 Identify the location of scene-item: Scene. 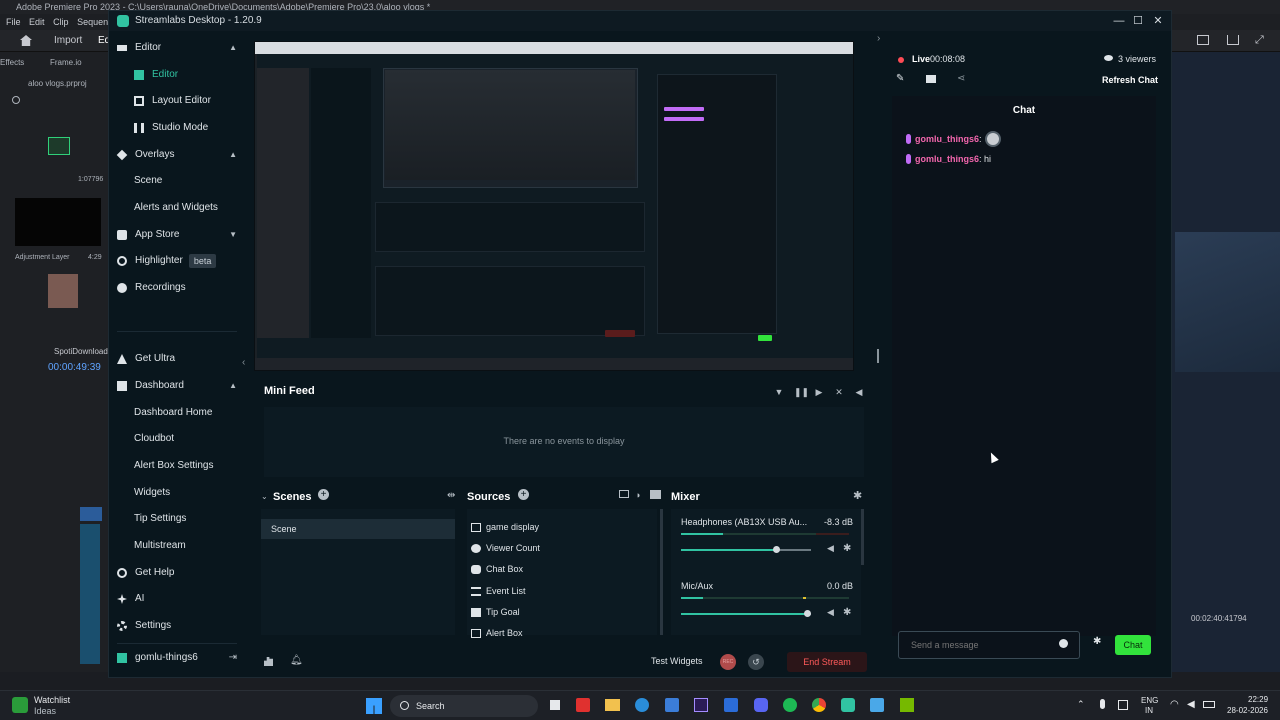
(358, 529).